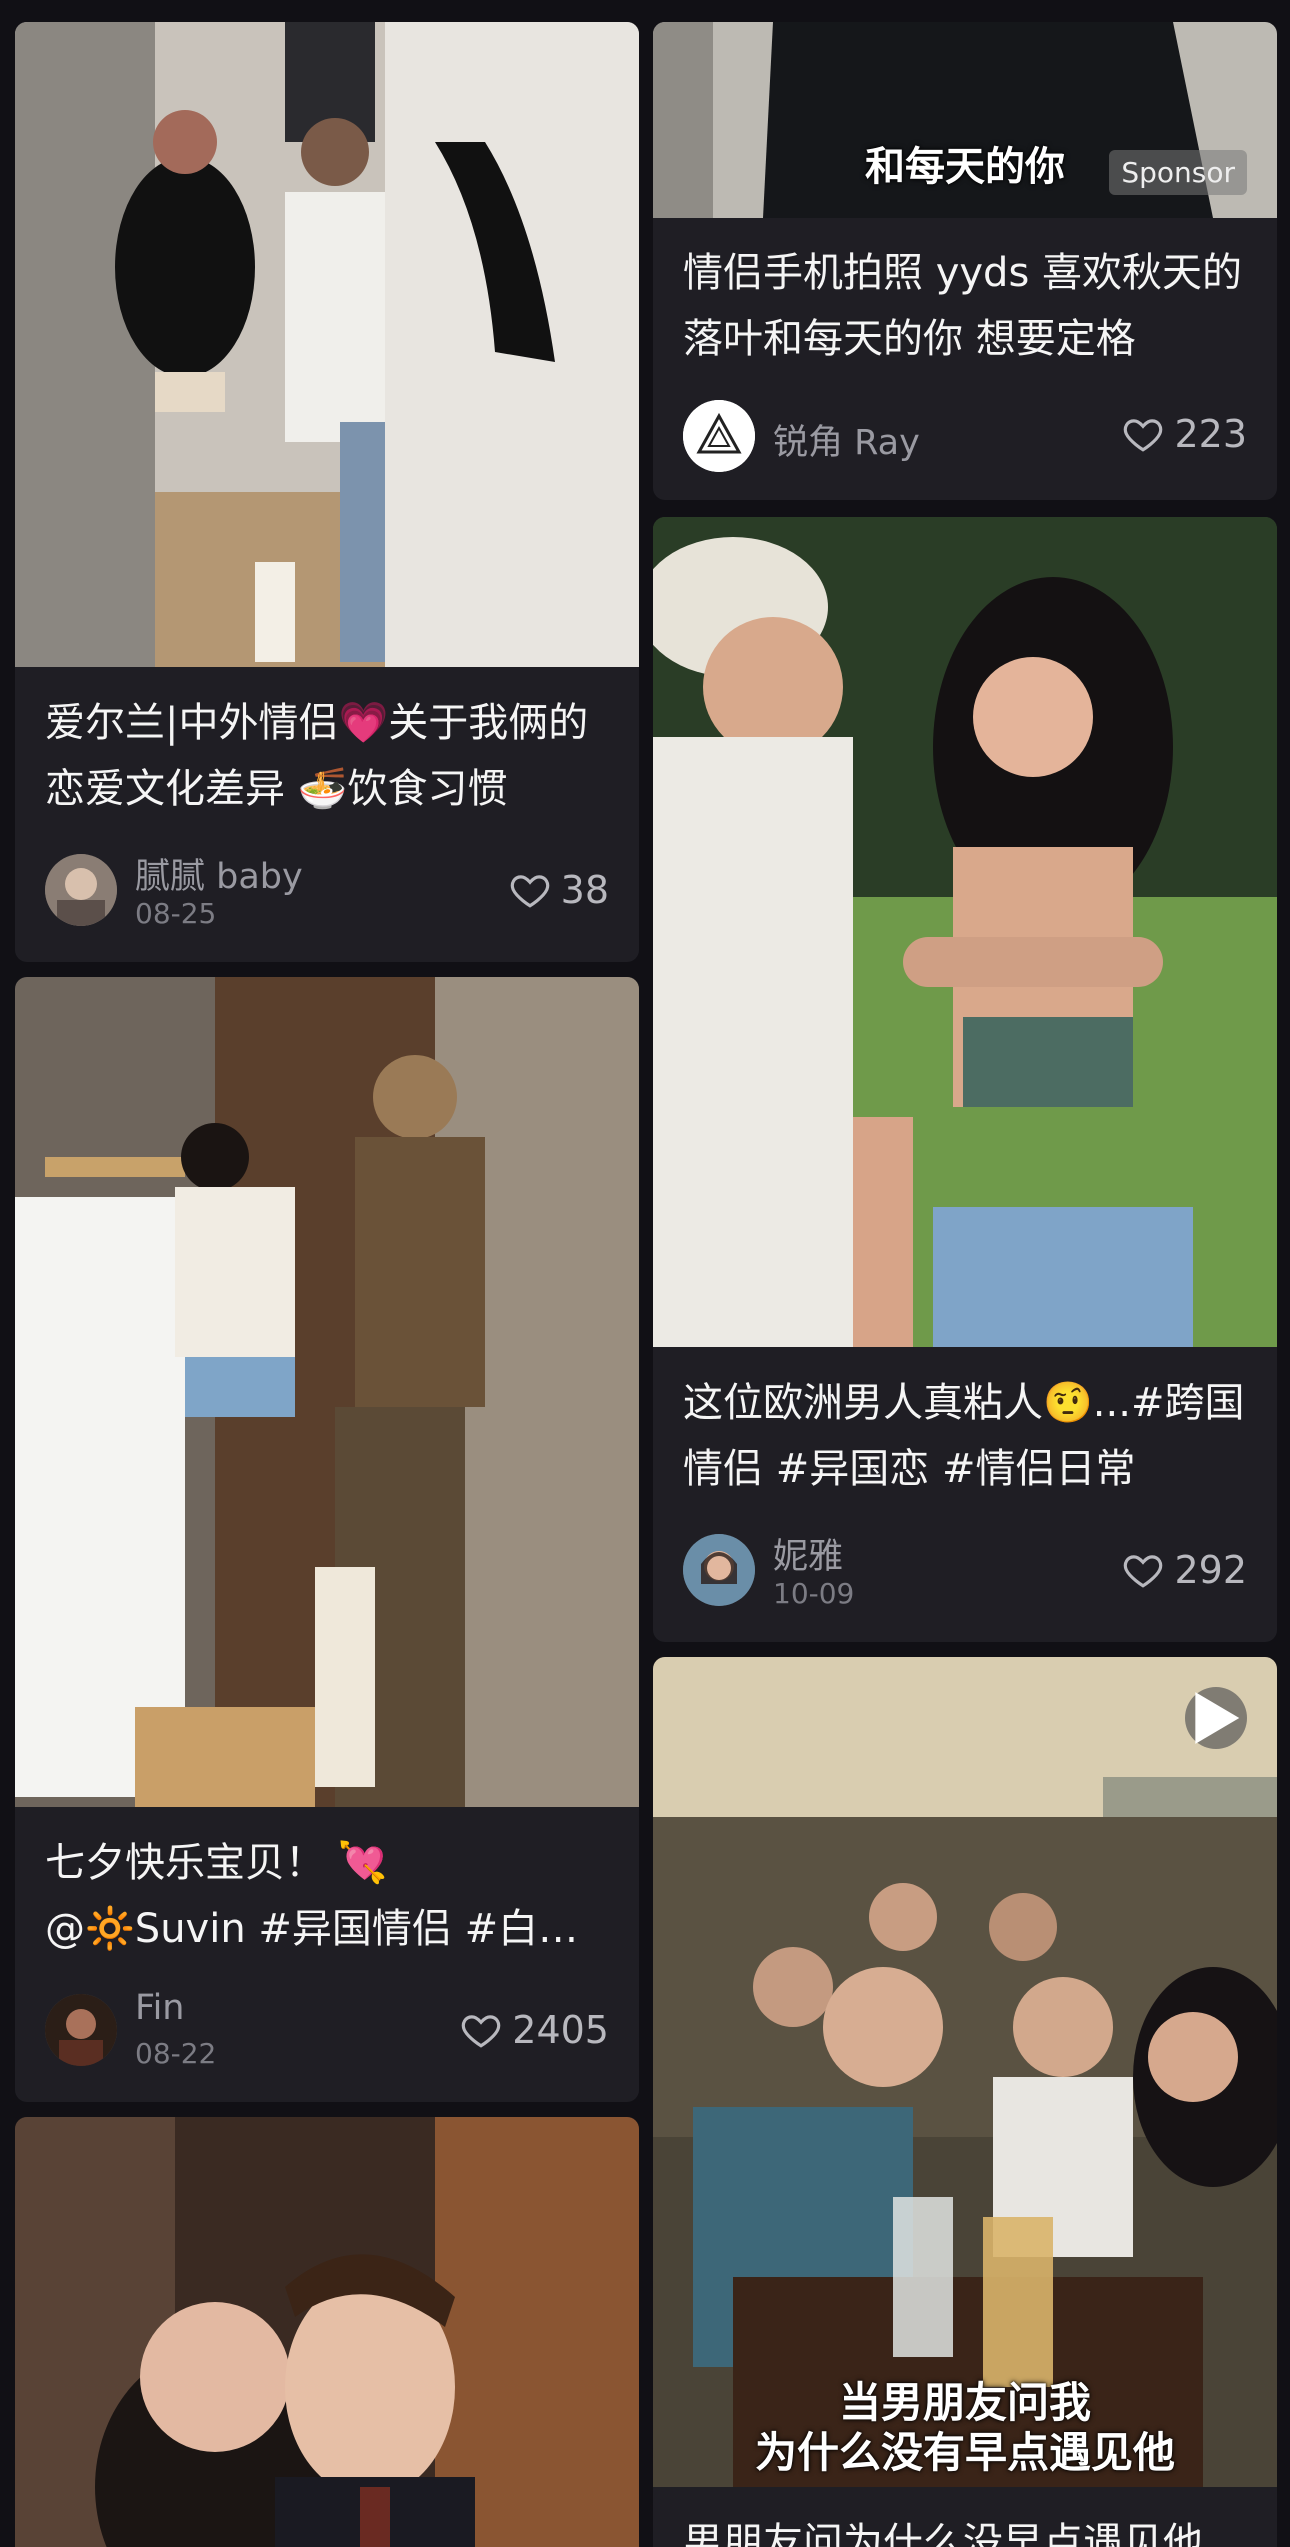 This screenshot has height=2547, width=1290. Describe the element at coordinates (160, 2008) in the screenshot. I see `author-name: Fin` at that location.